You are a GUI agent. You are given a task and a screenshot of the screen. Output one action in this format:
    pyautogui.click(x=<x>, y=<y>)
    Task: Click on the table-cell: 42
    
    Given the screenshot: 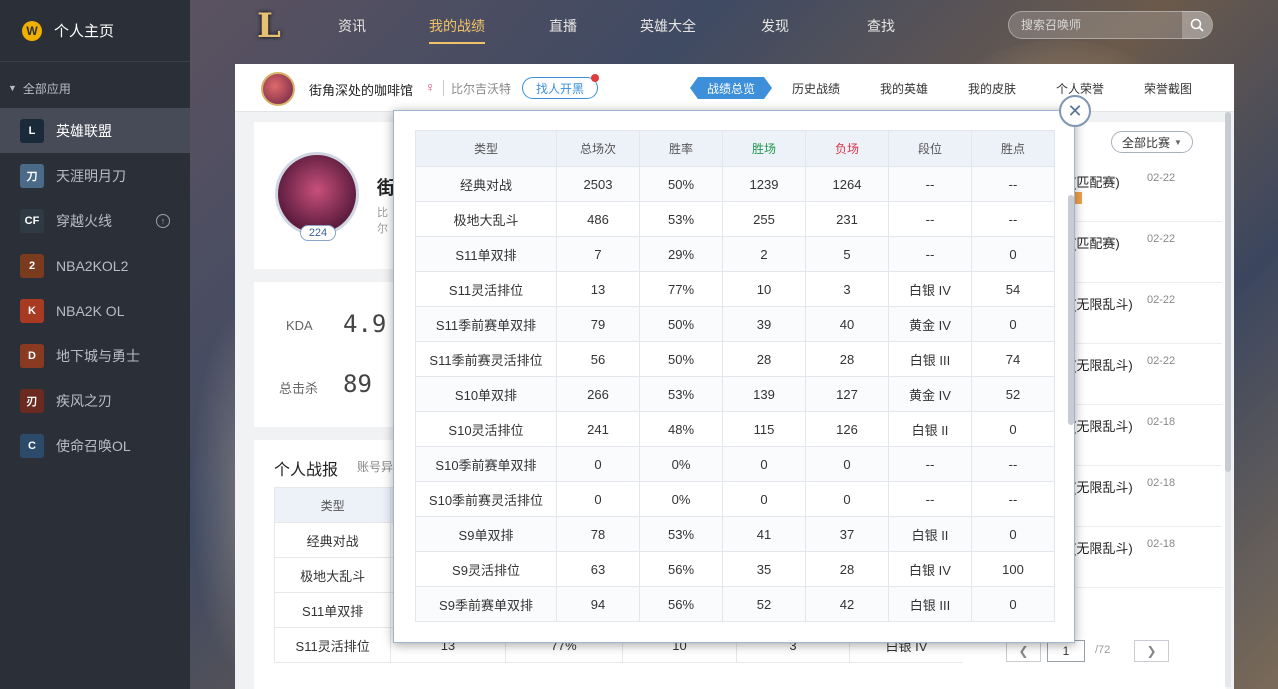 What is the action you would take?
    pyautogui.click(x=847, y=604)
    